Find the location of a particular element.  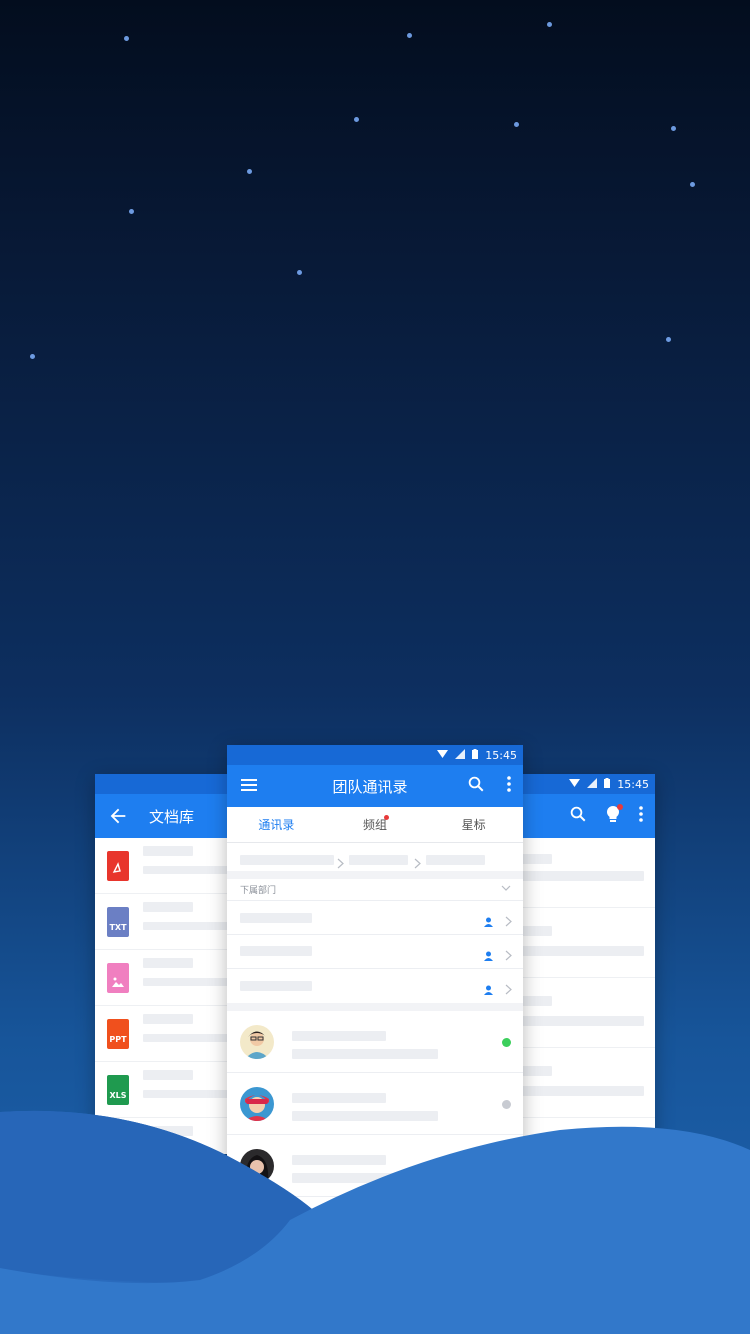

pdf-icon is located at coordinates (118, 866).